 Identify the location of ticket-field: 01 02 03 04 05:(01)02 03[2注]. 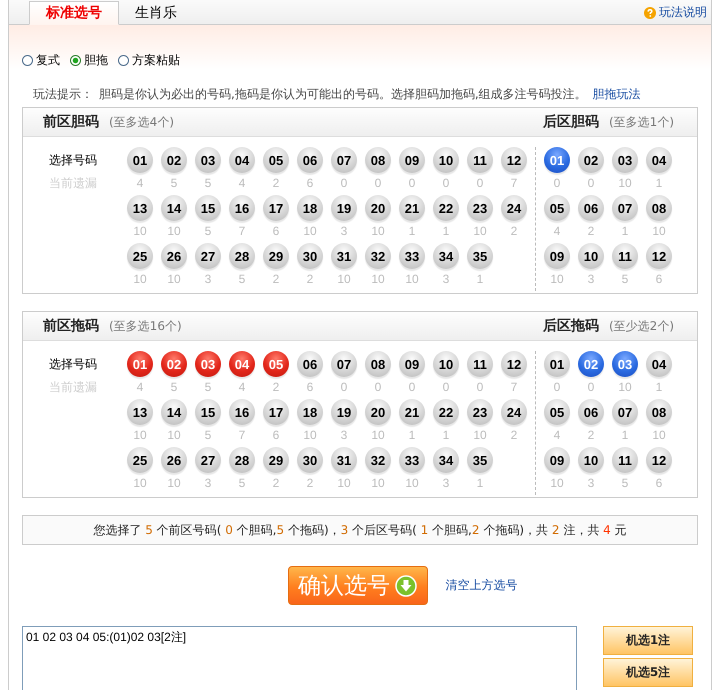
(299, 658).